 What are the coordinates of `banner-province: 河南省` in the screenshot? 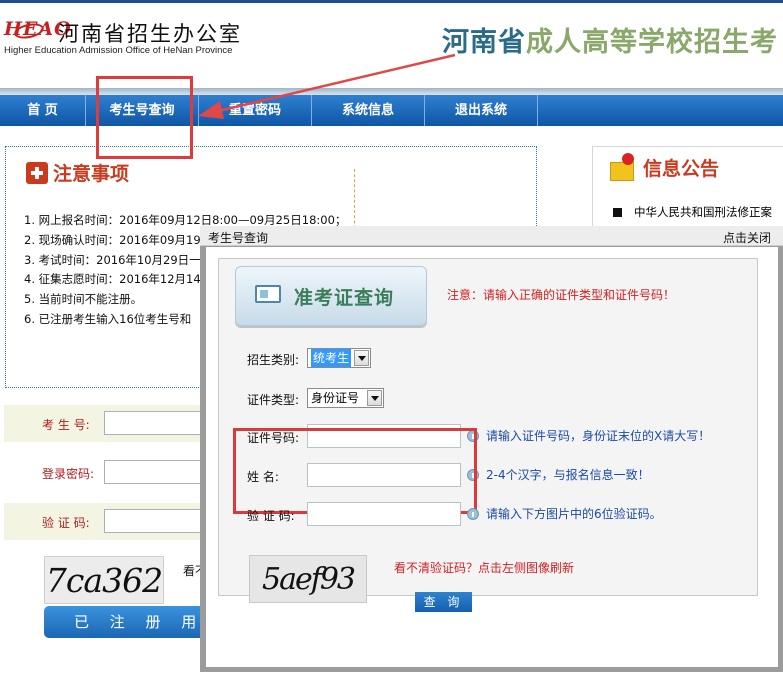 It's located at (484, 42).